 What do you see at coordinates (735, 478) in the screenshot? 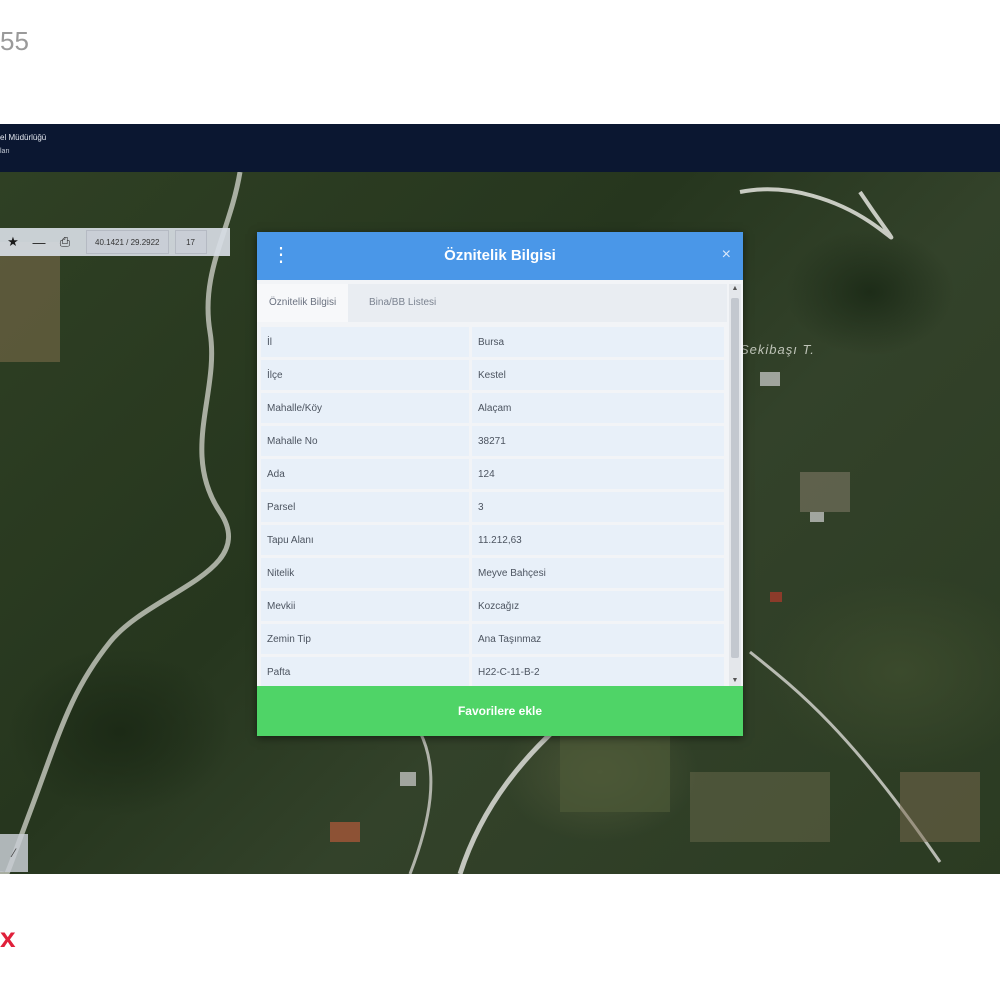
I see `scroll-thumb` at bounding box center [735, 478].